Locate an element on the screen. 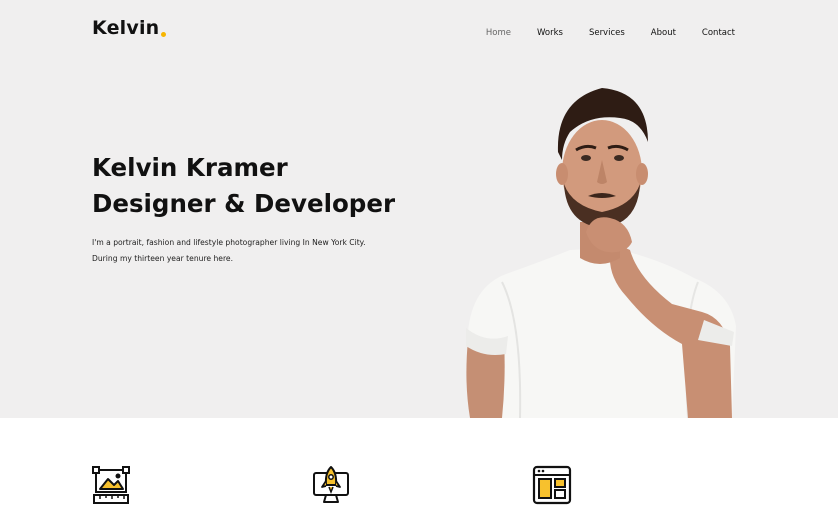 This screenshot has height=517, width=838. nav-item-about: About is located at coordinates (663, 33).